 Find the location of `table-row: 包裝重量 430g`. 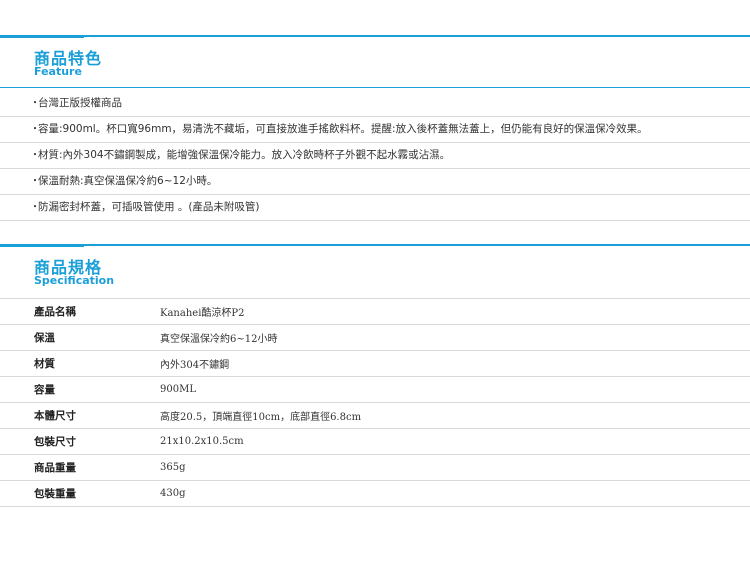

table-row: 包裝重量 430g is located at coordinates (375, 493).